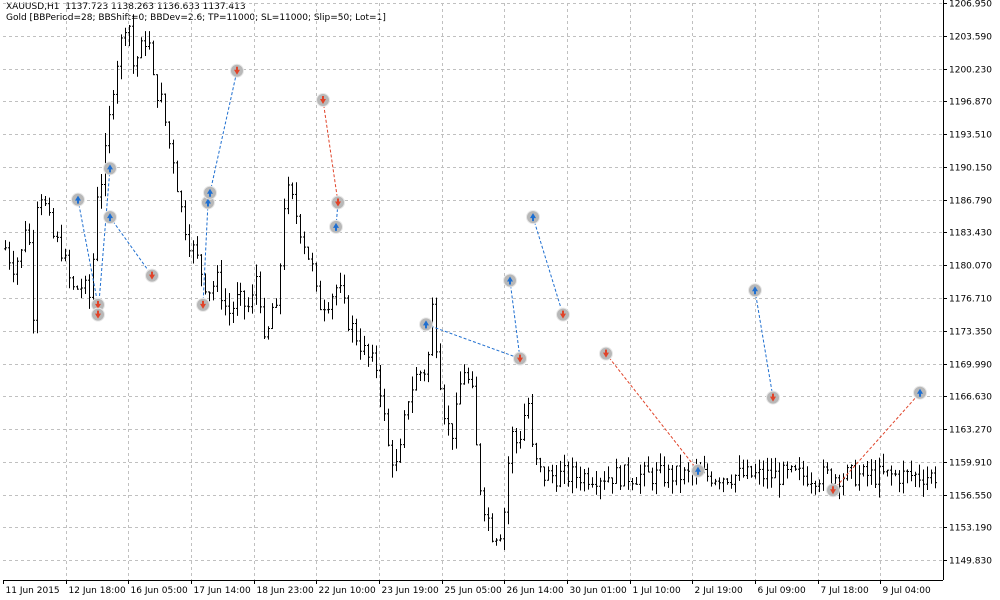 This screenshot has width=1000, height=600. What do you see at coordinates (970, 103) in the screenshot?
I see `y-tick-label: 1196.870` at bounding box center [970, 103].